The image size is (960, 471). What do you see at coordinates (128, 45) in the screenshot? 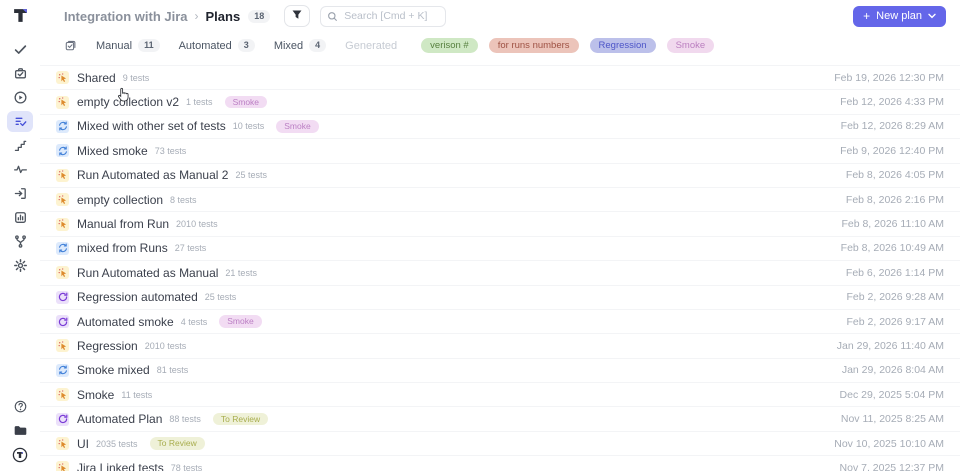
I see `tab-manual: Manual 11` at bounding box center [128, 45].